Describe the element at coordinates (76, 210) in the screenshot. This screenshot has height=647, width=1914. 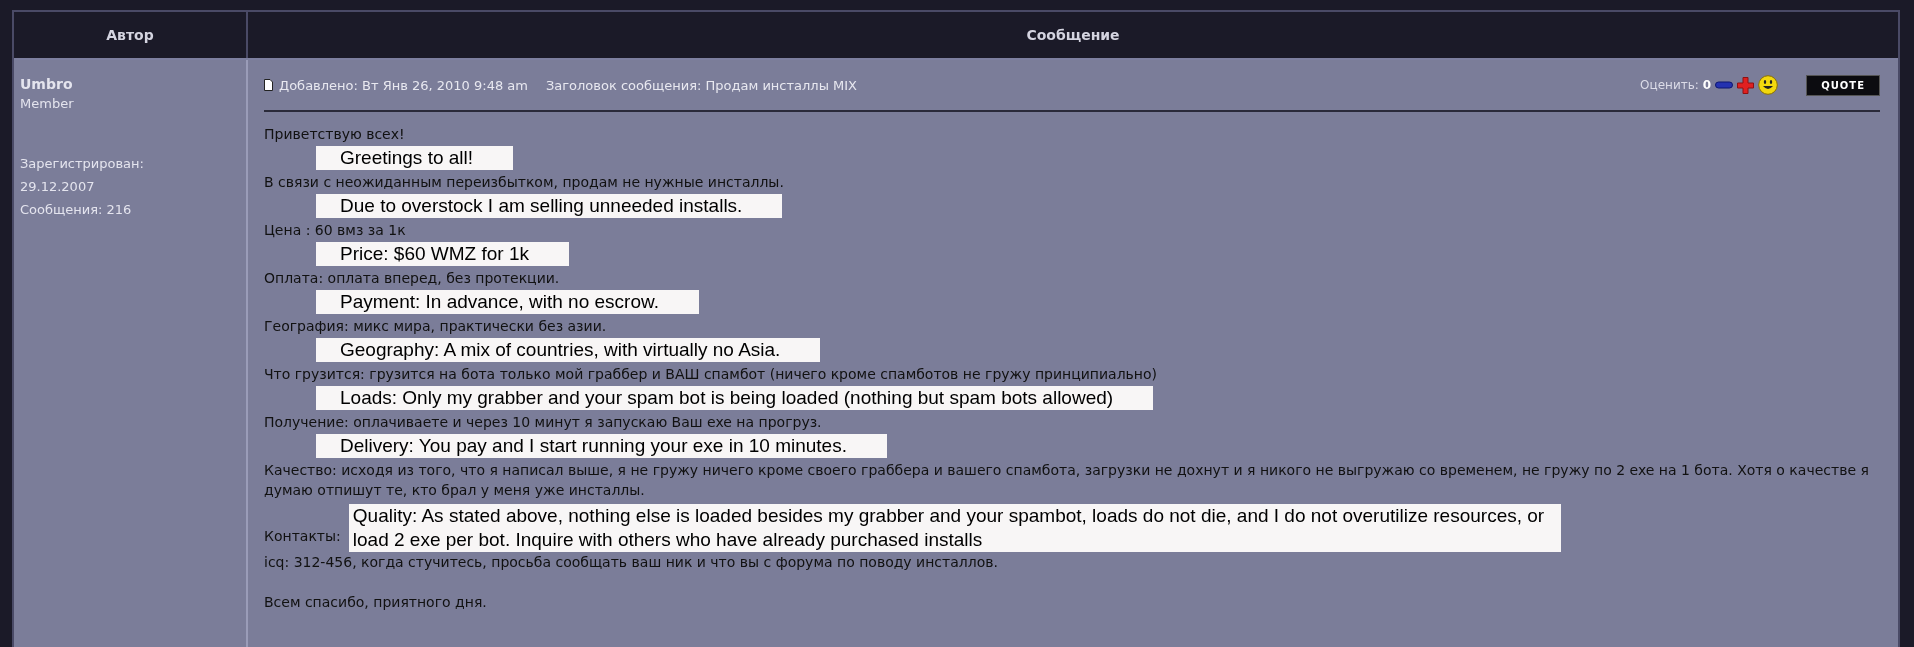
I see `post-count: Сообщения: 216` at that location.